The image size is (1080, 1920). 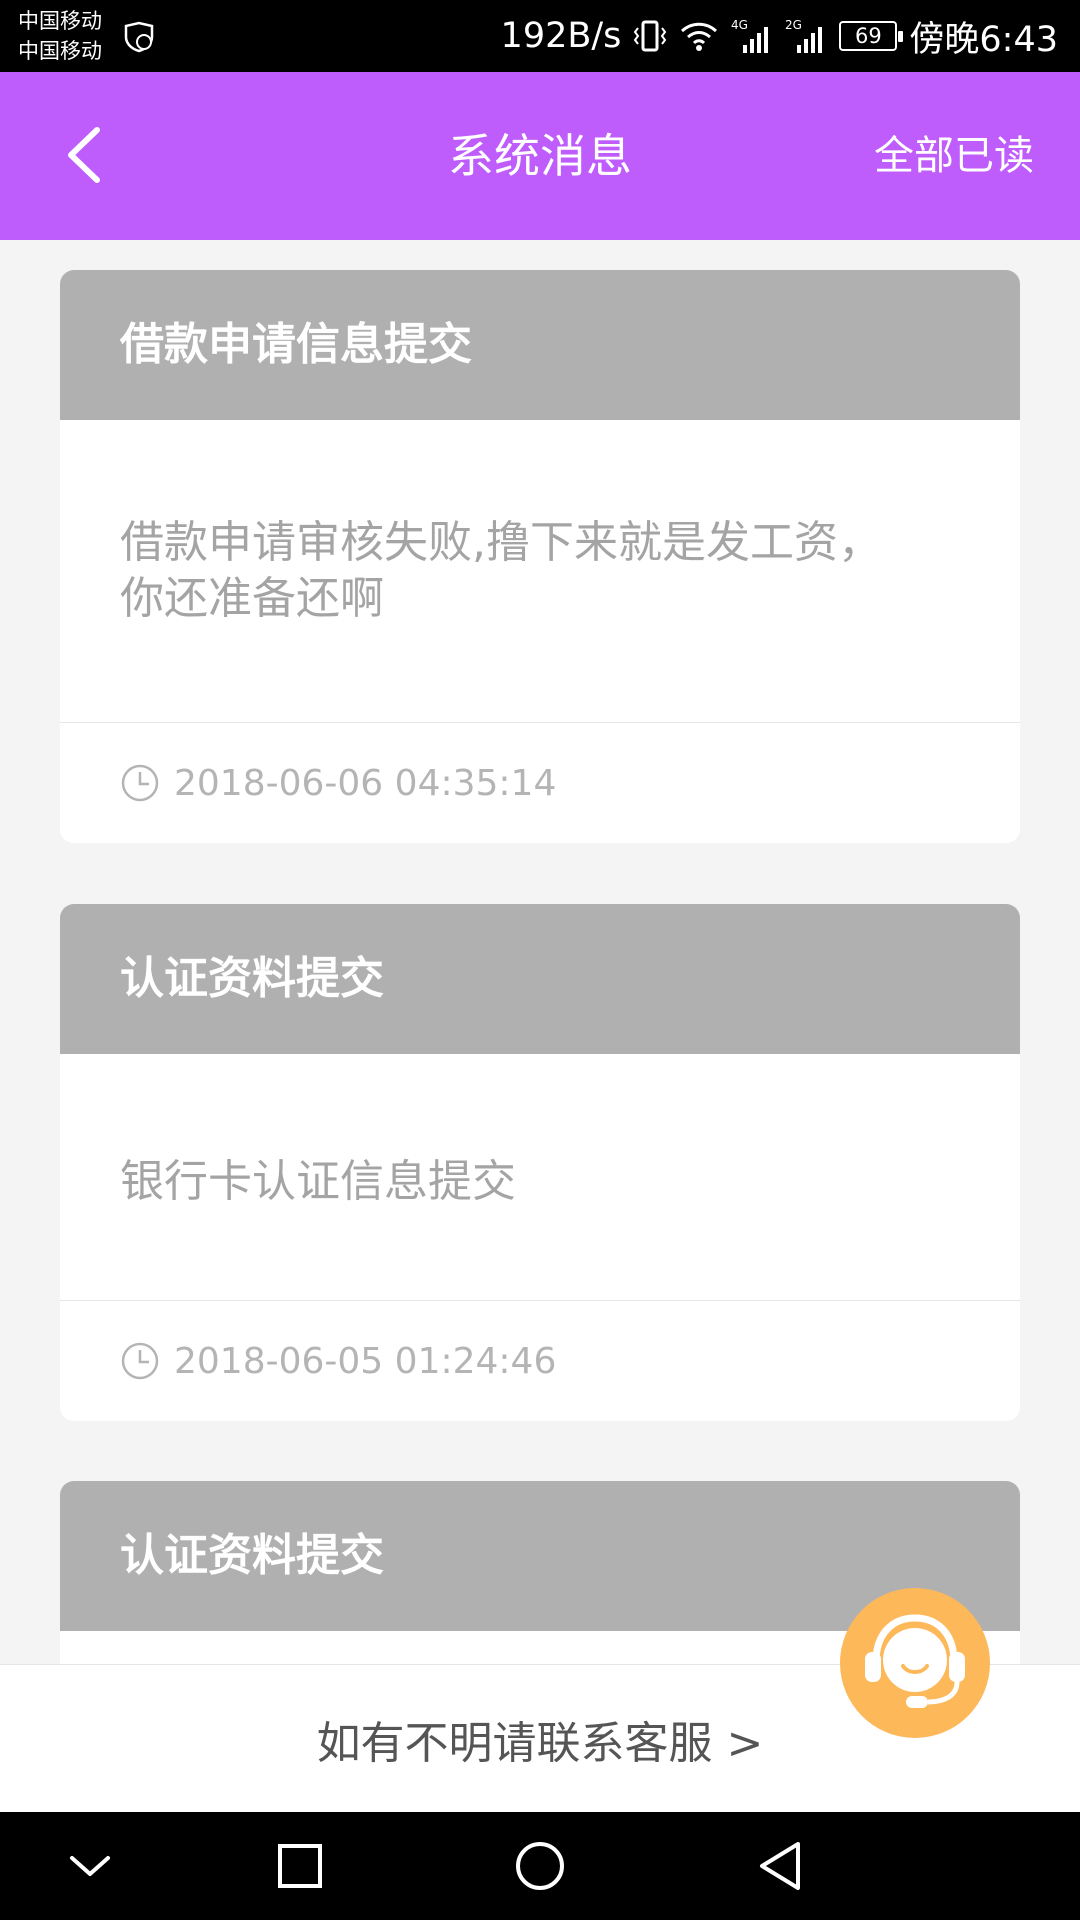 I want to click on vibrate-icon, so click(x=650, y=36).